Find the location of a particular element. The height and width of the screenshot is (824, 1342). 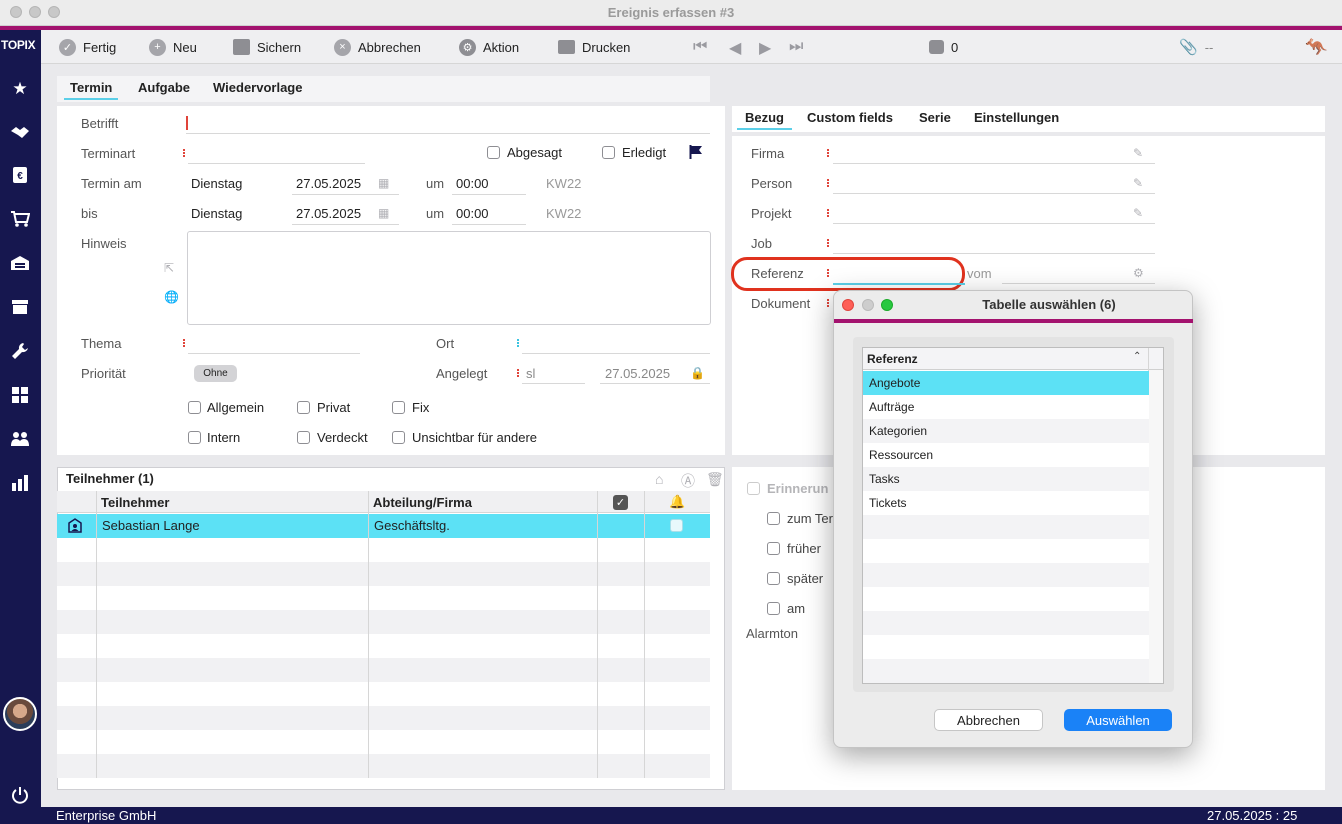

trash-icon: 🗑 is located at coordinates (715, 479).